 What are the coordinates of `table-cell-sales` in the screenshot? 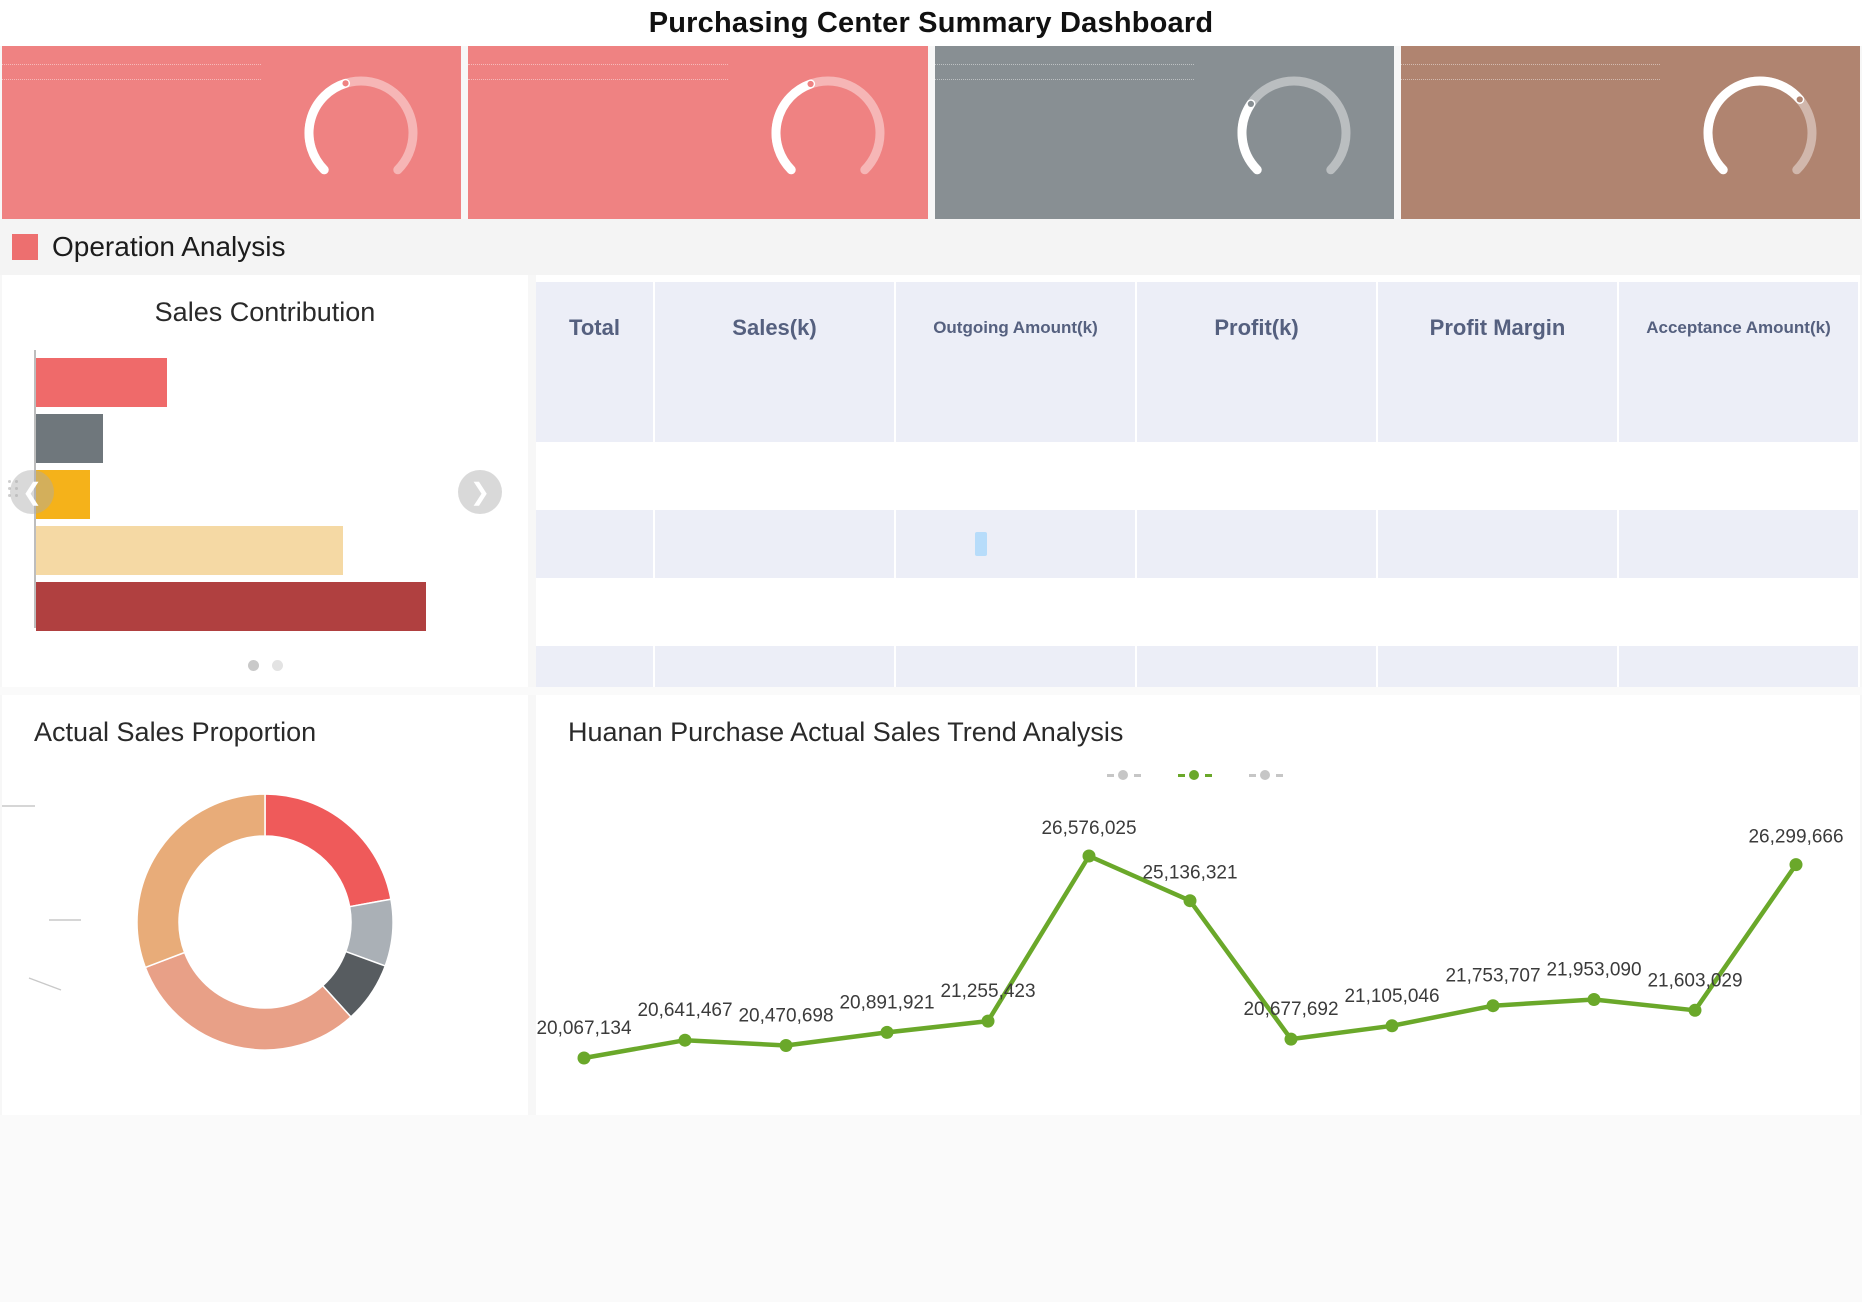 It's located at (775, 544).